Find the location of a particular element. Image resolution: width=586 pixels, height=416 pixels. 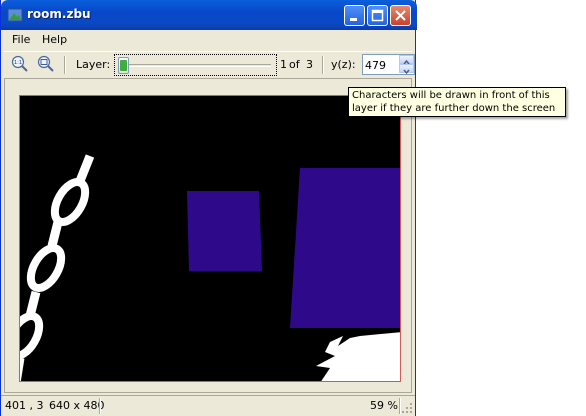

layer-slider is located at coordinates (195, 65).